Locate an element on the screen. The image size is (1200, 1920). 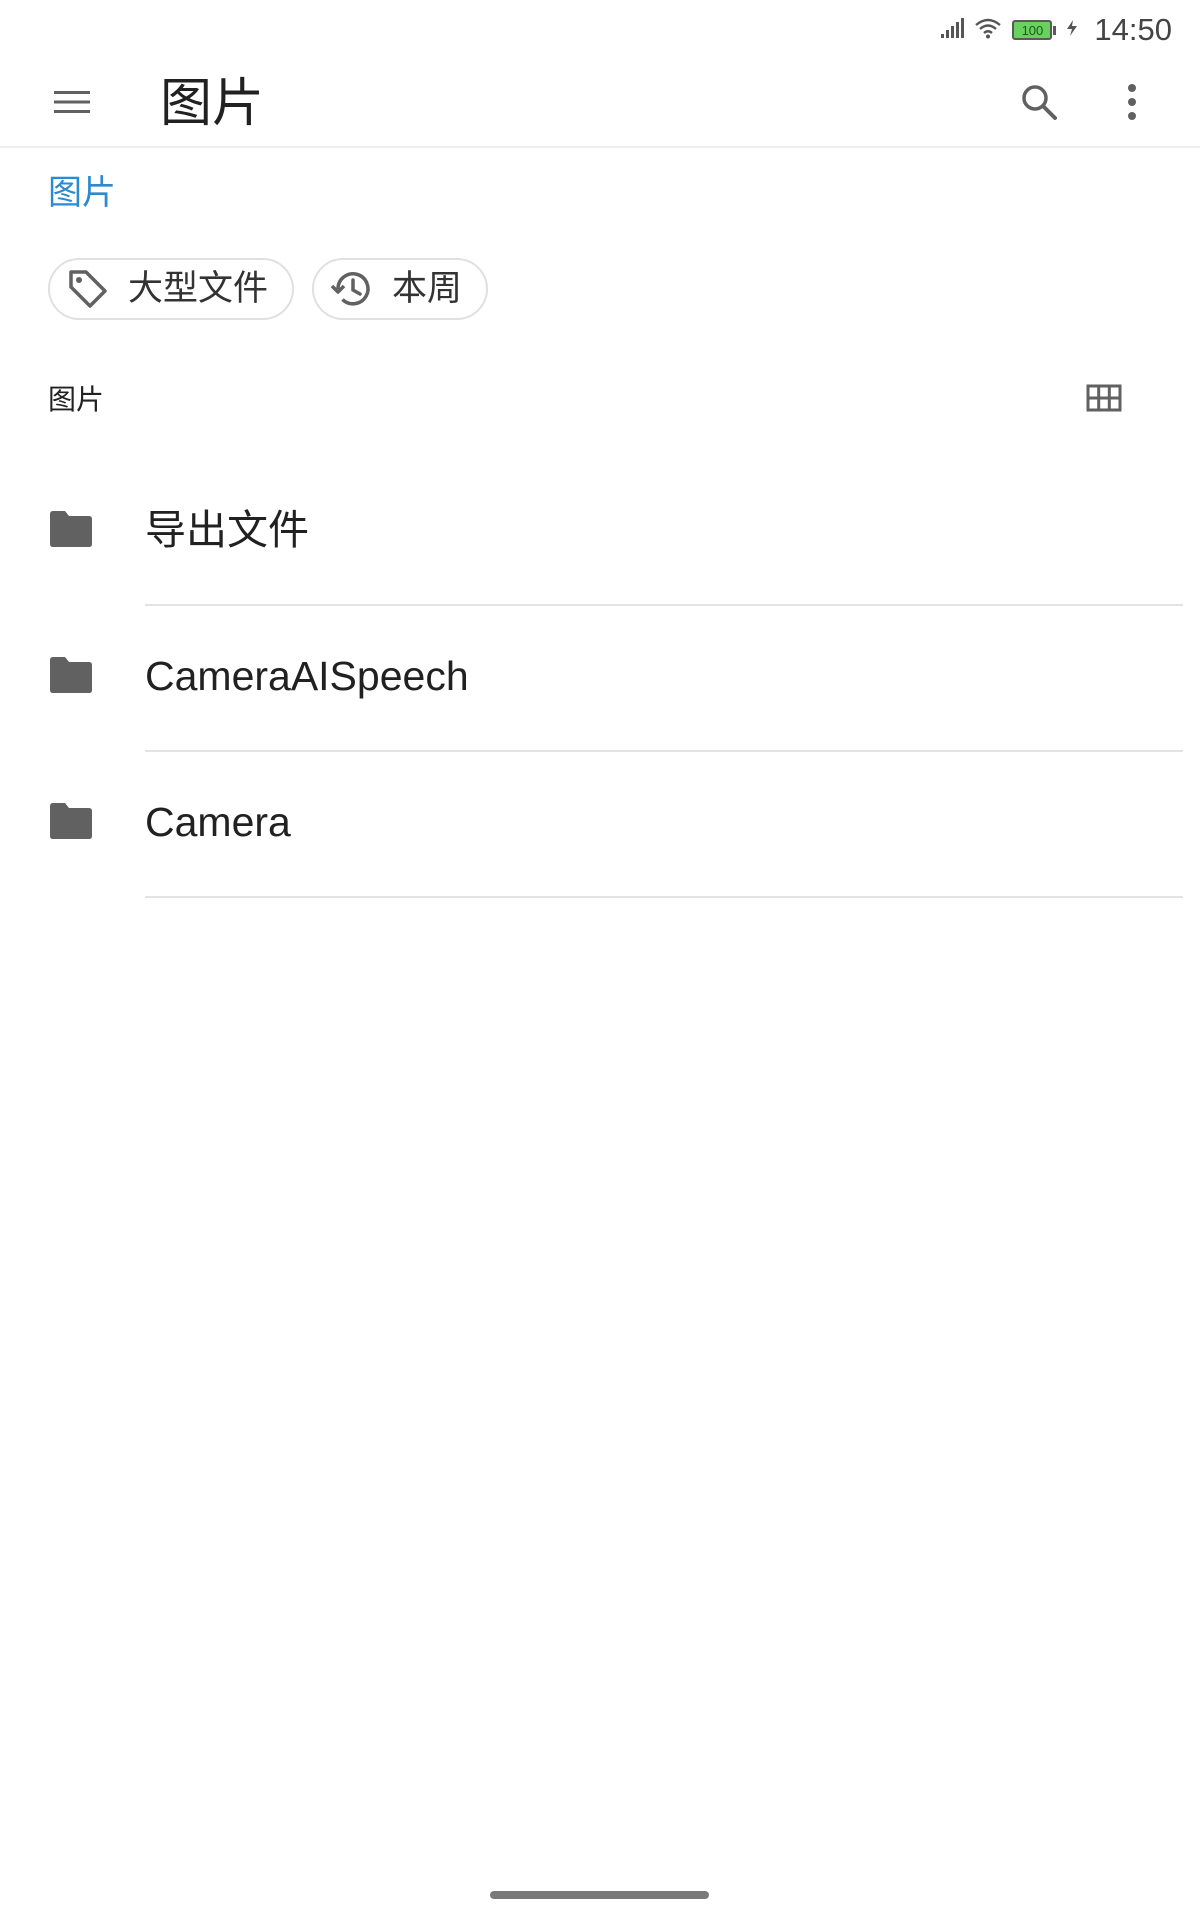
grid-view-icon is located at coordinates (1104, 400).